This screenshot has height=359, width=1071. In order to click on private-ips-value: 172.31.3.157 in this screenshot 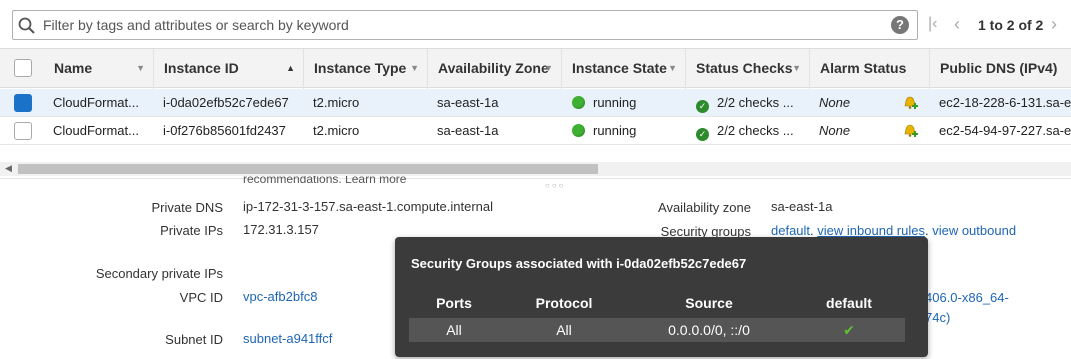, I will do `click(281, 229)`.